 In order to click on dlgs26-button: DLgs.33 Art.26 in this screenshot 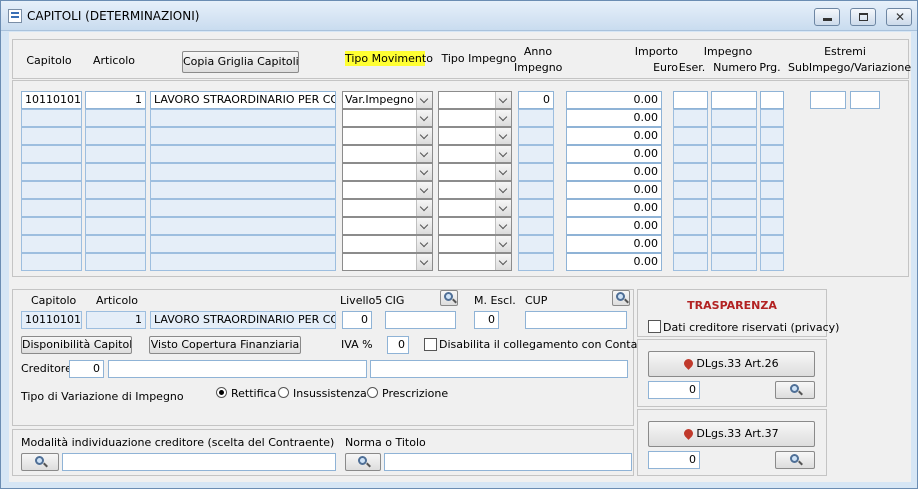, I will do `click(731, 364)`.